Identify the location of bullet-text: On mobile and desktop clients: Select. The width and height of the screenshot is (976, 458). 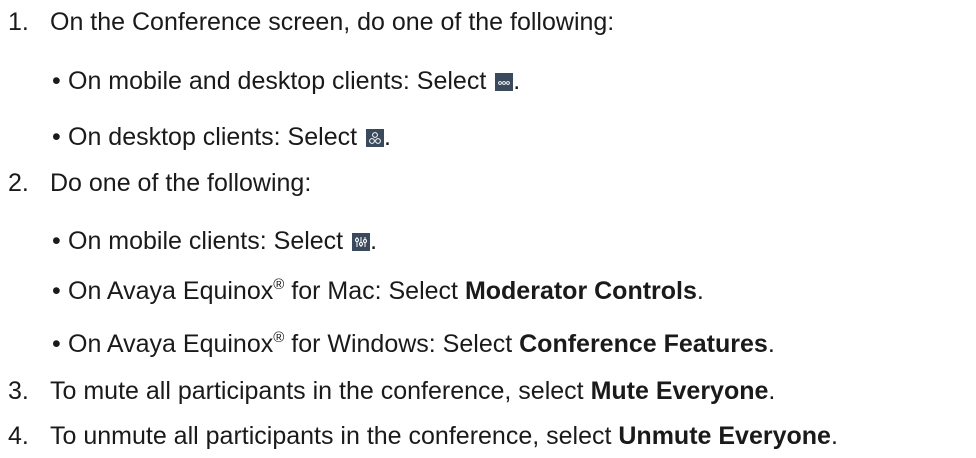
(281, 81).